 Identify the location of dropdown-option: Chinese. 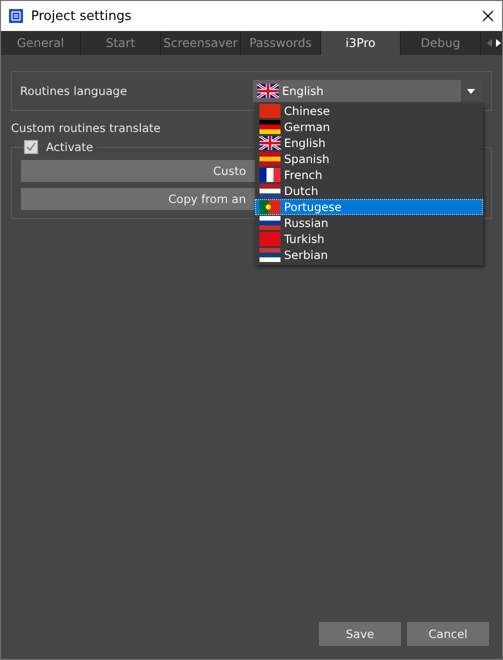
(369, 111).